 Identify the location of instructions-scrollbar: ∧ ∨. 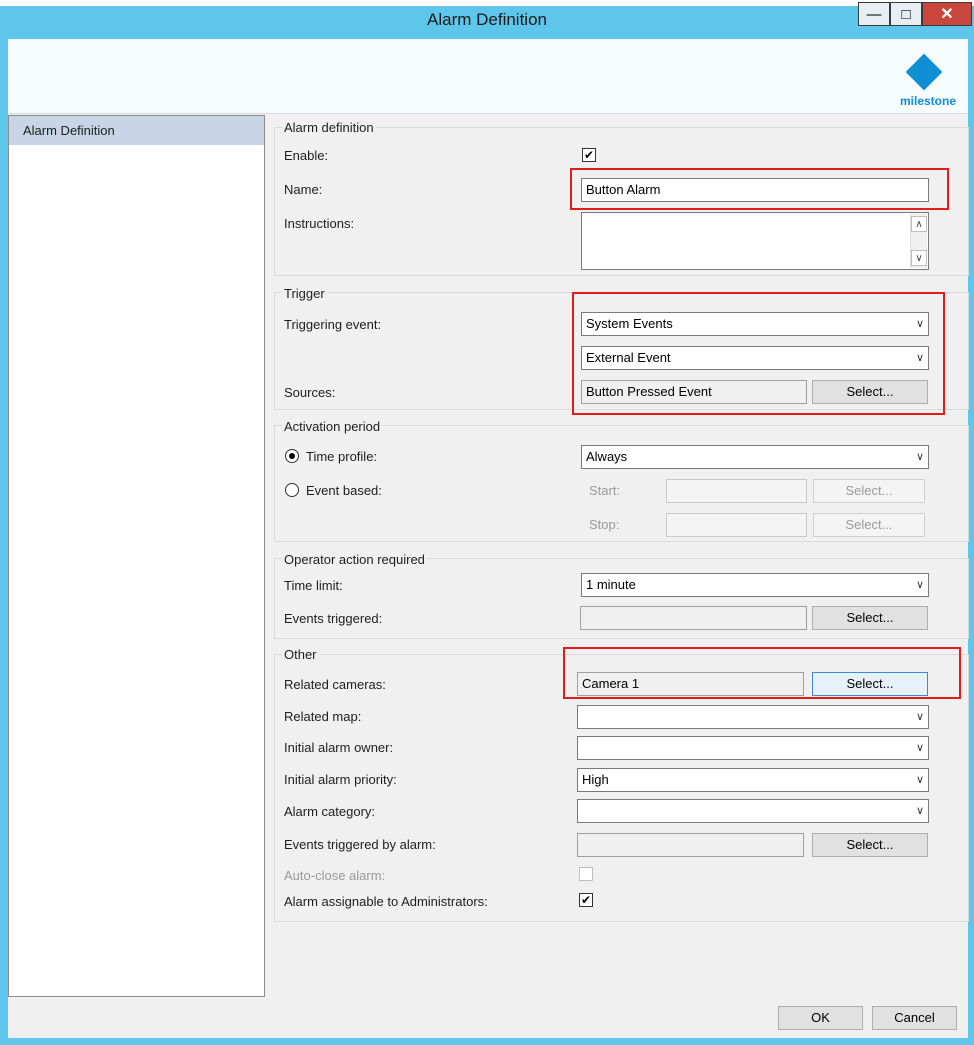
(918, 241).